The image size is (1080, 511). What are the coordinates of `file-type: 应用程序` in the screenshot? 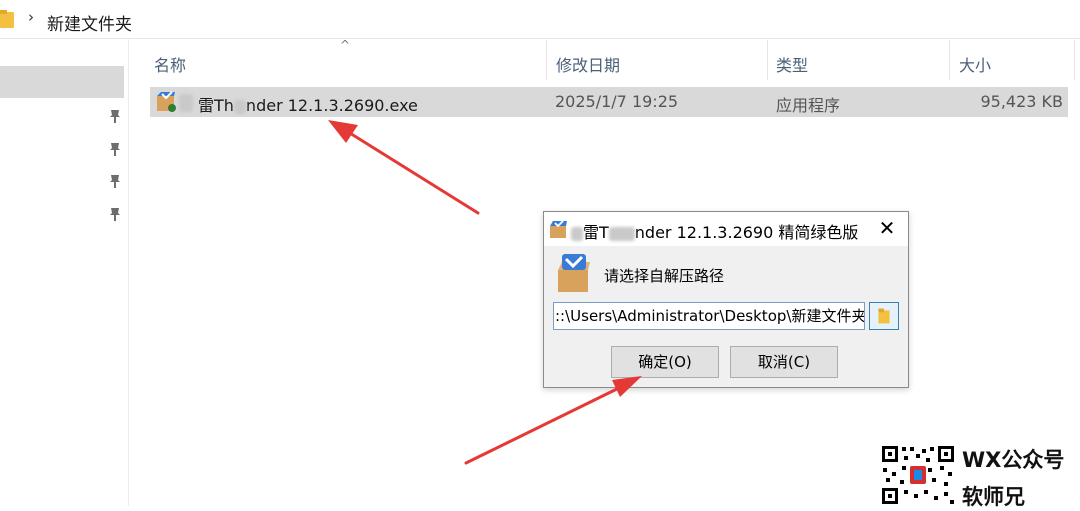 It's located at (808, 105).